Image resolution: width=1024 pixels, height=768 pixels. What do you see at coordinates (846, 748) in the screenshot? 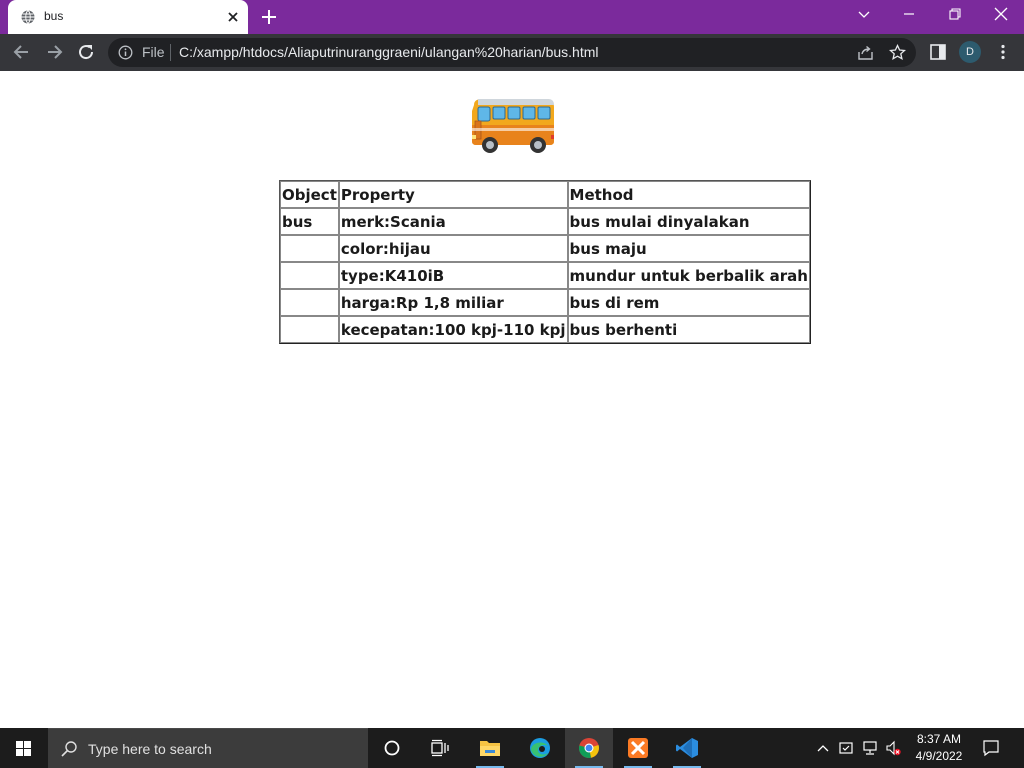
I see `security-tray-icon` at bounding box center [846, 748].